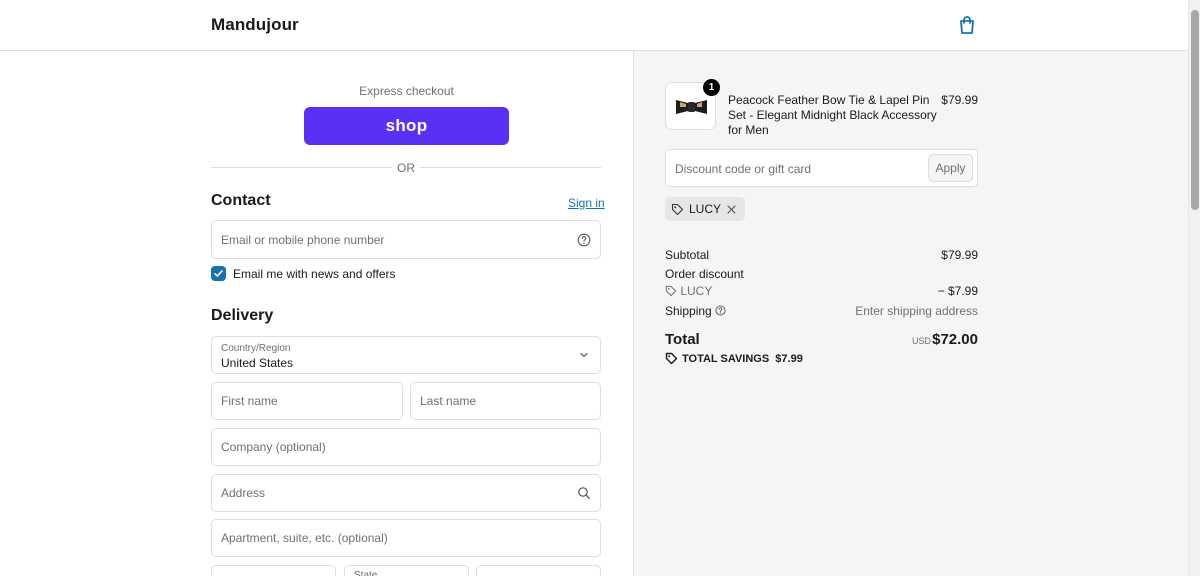 The height and width of the screenshot is (576, 1200). What do you see at coordinates (959, 255) in the screenshot?
I see `subtotal-value: $79.99` at bounding box center [959, 255].